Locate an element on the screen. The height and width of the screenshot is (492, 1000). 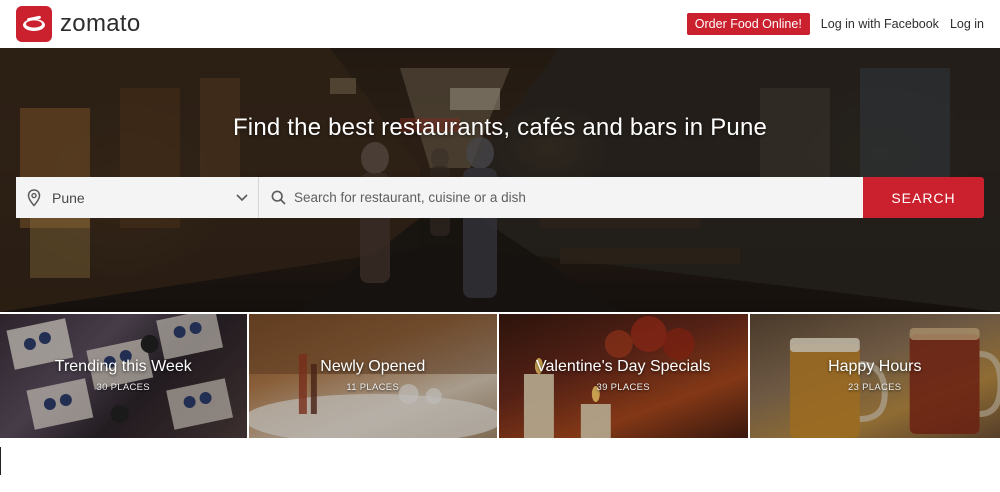
collection-count: 11 PLACES is located at coordinates (373, 387).